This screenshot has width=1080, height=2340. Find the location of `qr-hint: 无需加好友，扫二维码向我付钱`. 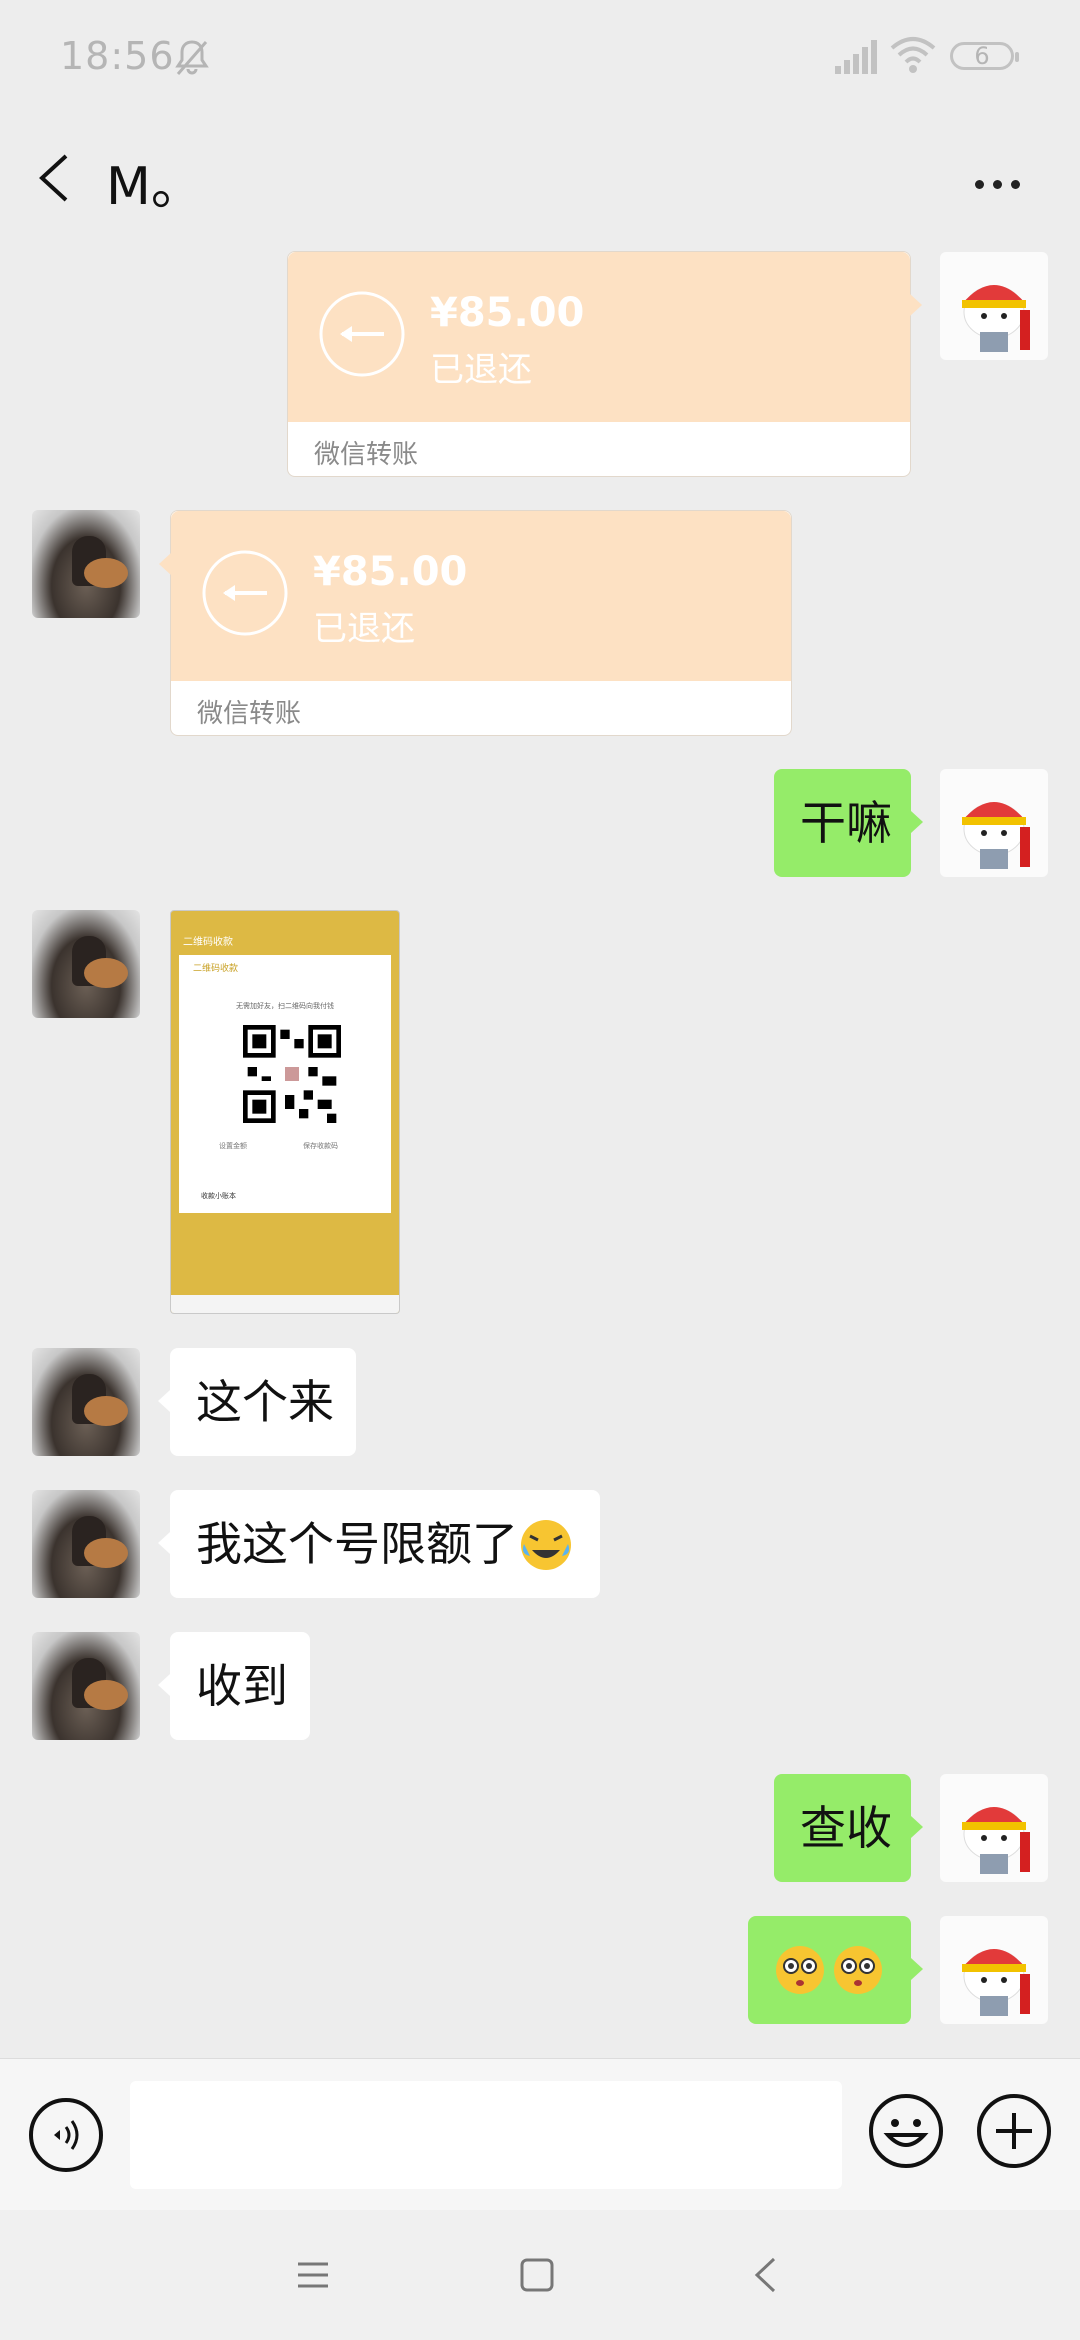

qr-hint: 无需加好友，扫二维码向我付钱 is located at coordinates (285, 1006).